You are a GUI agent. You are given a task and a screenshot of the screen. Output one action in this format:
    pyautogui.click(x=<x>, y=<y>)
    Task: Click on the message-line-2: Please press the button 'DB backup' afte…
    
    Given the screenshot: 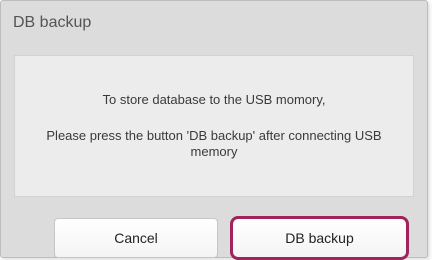 What is the action you would take?
    pyautogui.click(x=214, y=143)
    